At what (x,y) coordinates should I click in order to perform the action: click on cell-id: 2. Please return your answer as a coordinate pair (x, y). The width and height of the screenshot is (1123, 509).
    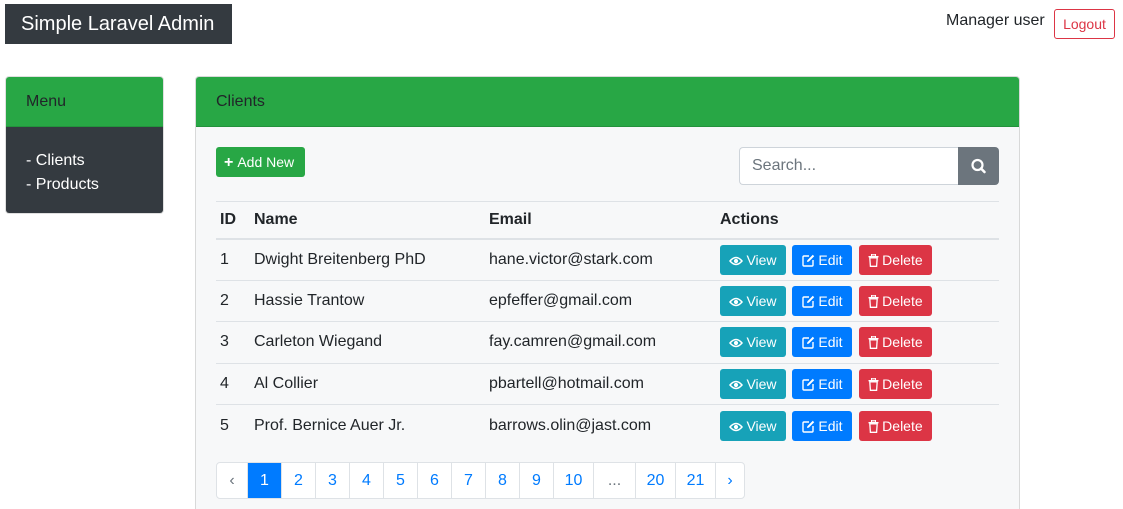
    Looking at the image, I should click on (233, 300).